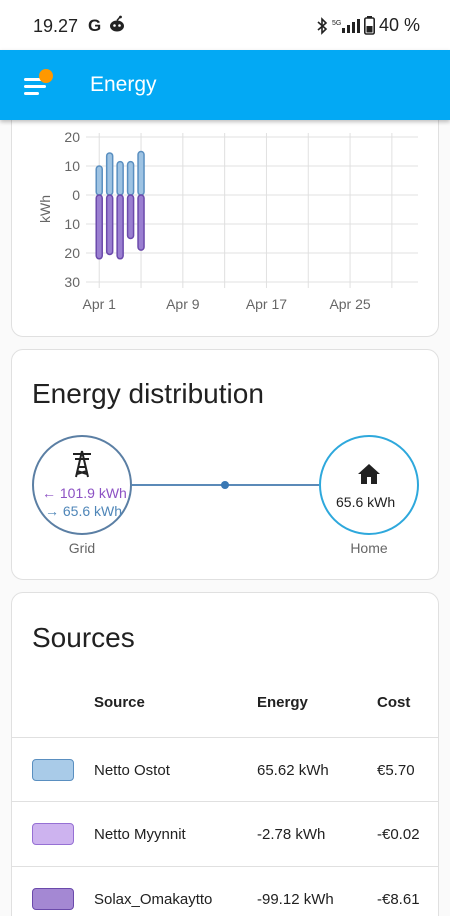 This screenshot has height=916, width=450. Describe the element at coordinates (369, 474) in the screenshot. I see `home-icon` at that location.